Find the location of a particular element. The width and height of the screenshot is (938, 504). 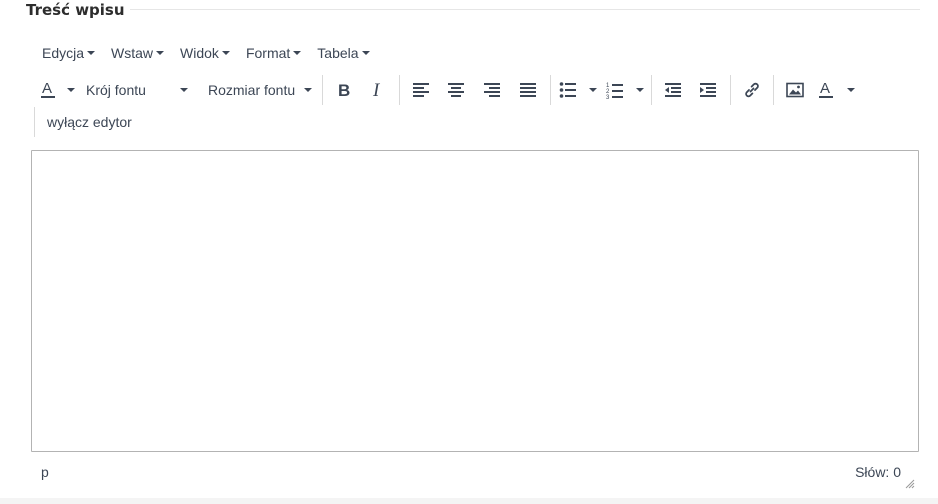

svg-text: I is located at coordinates (376, 90).